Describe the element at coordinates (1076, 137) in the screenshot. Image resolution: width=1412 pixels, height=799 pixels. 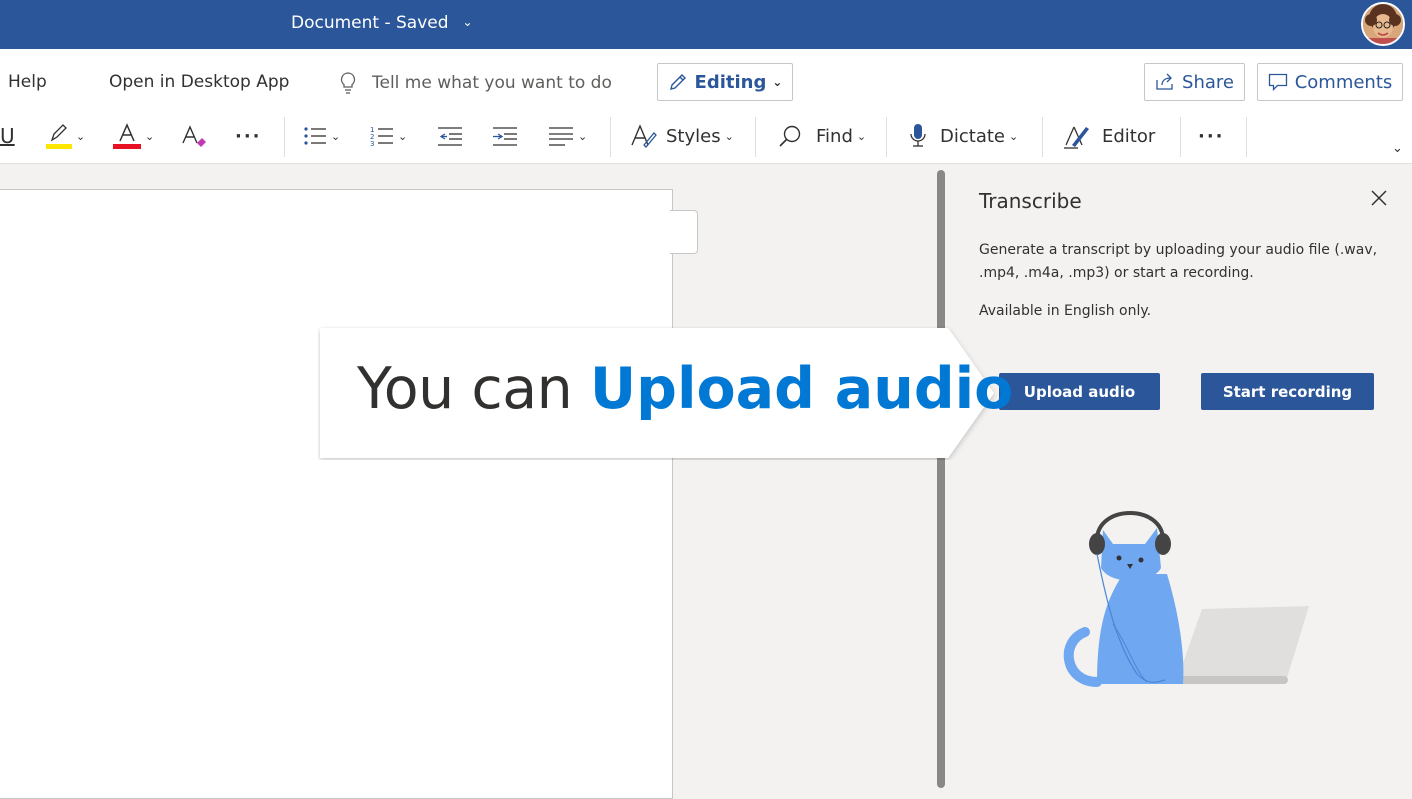
I see `editor-icon` at that location.